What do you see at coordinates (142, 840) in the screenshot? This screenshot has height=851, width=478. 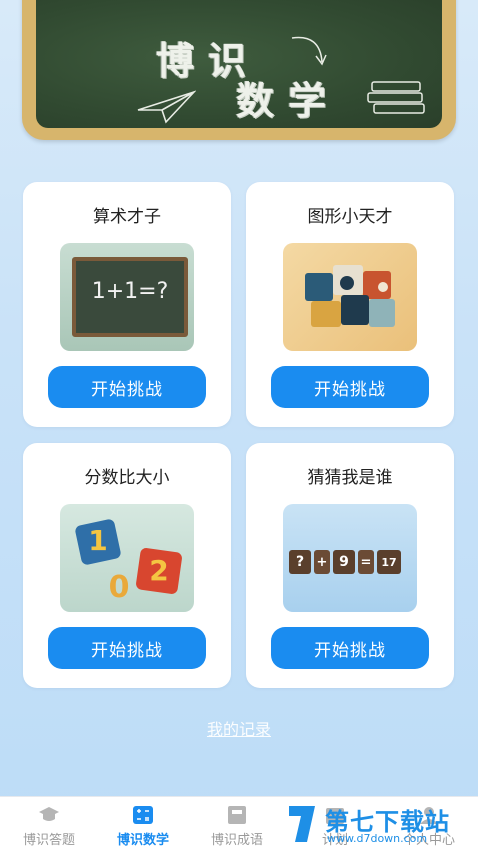 I see `tab-label: 博识数学` at bounding box center [142, 840].